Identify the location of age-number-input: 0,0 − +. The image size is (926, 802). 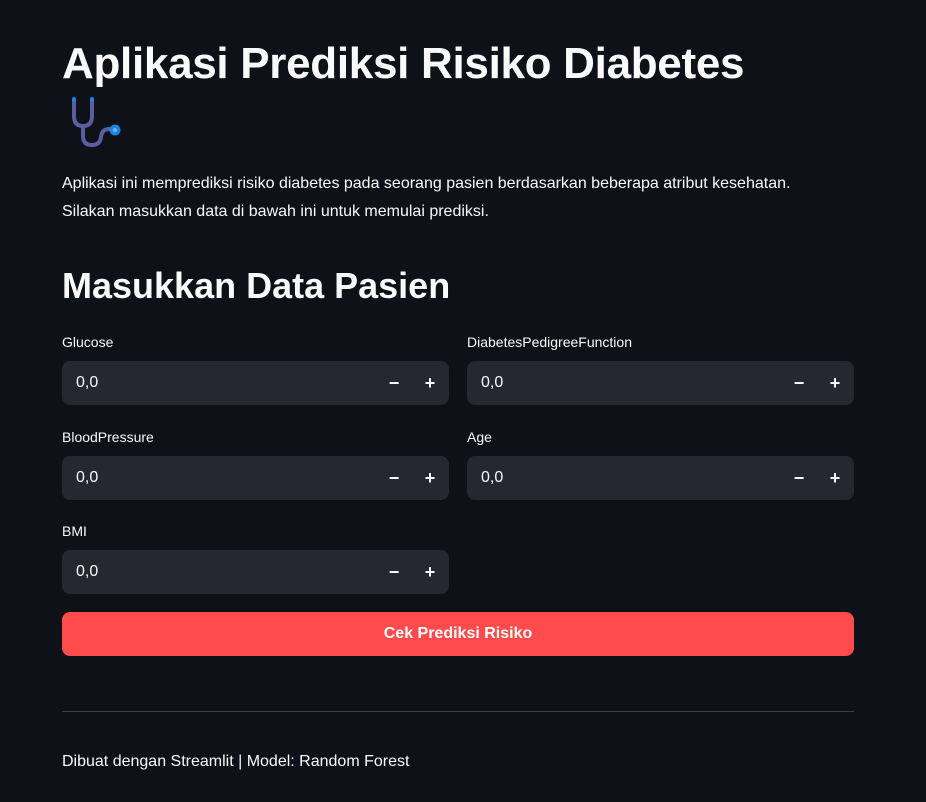
(660, 478).